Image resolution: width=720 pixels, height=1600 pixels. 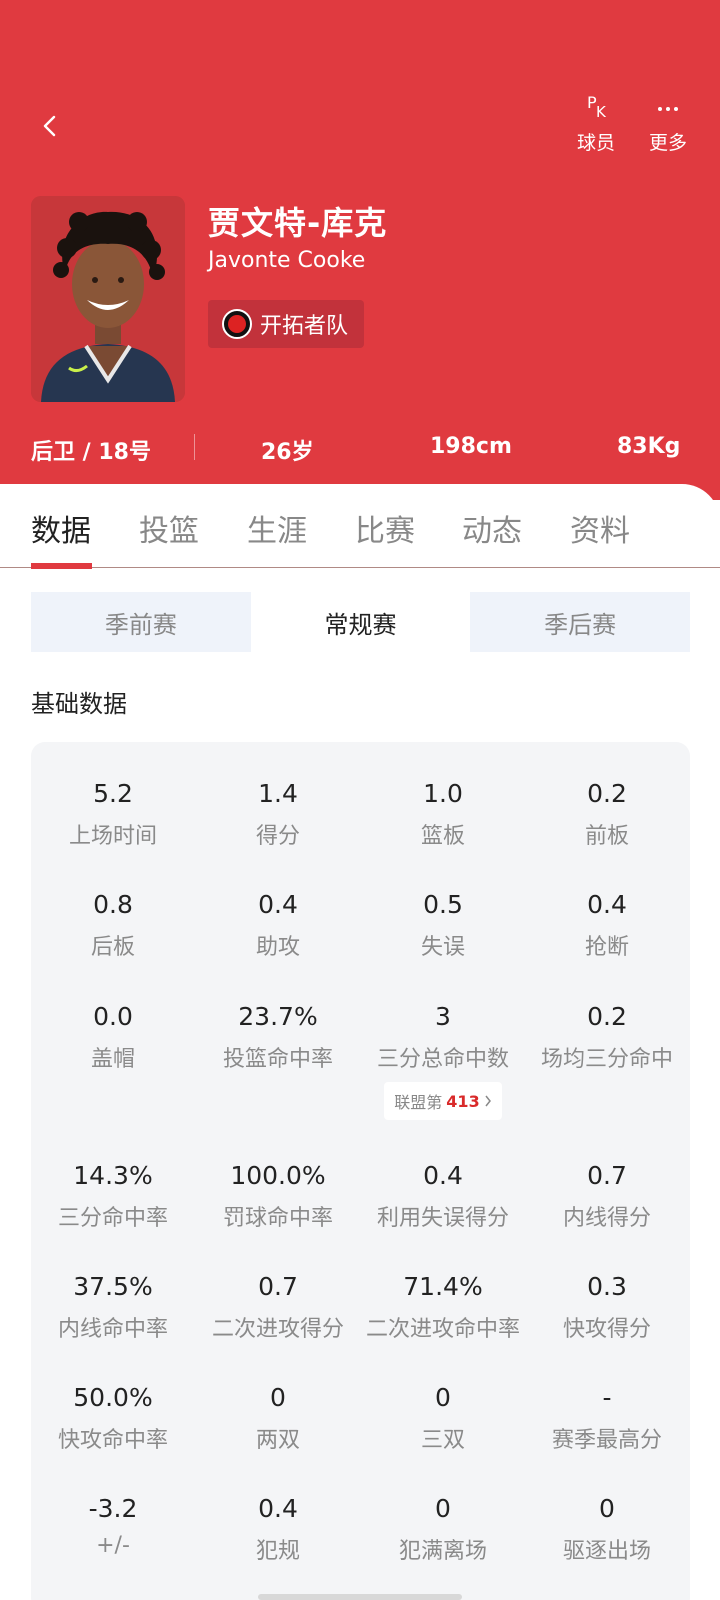 I want to click on stat-label: 三分总命中数, so click(x=442, y=1059).